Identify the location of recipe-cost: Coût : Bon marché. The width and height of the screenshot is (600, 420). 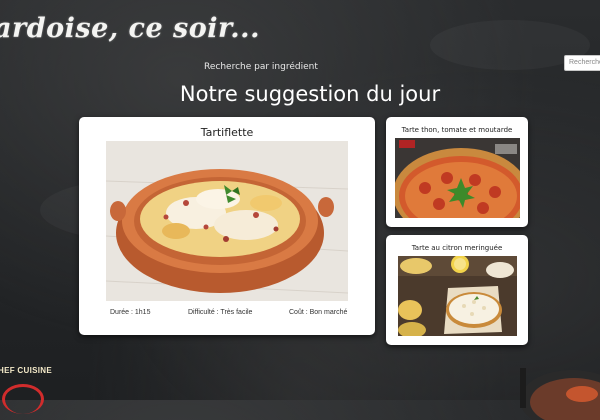
(318, 312).